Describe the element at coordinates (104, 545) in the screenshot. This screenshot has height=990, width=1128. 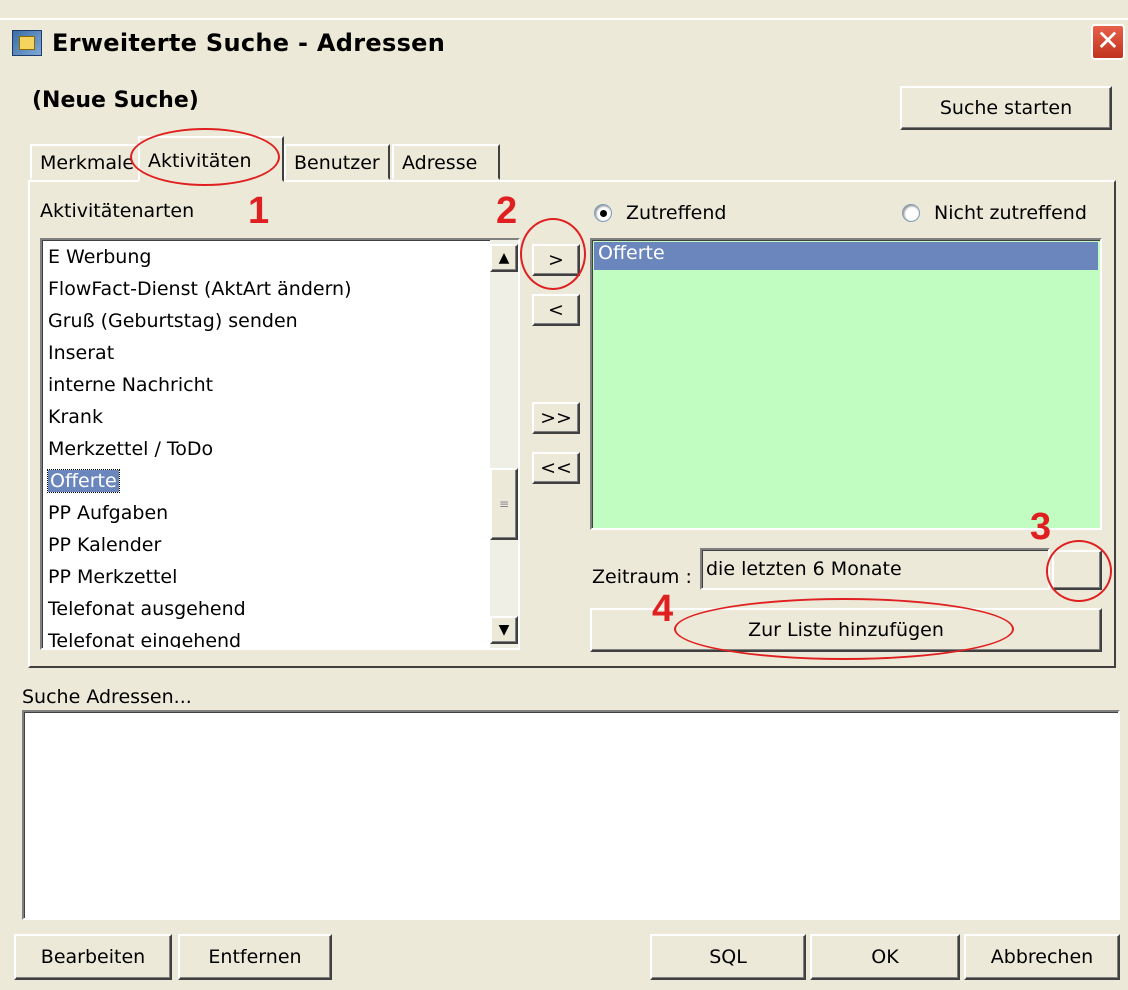
I see `activity-list-item: PP Kalender` at that location.